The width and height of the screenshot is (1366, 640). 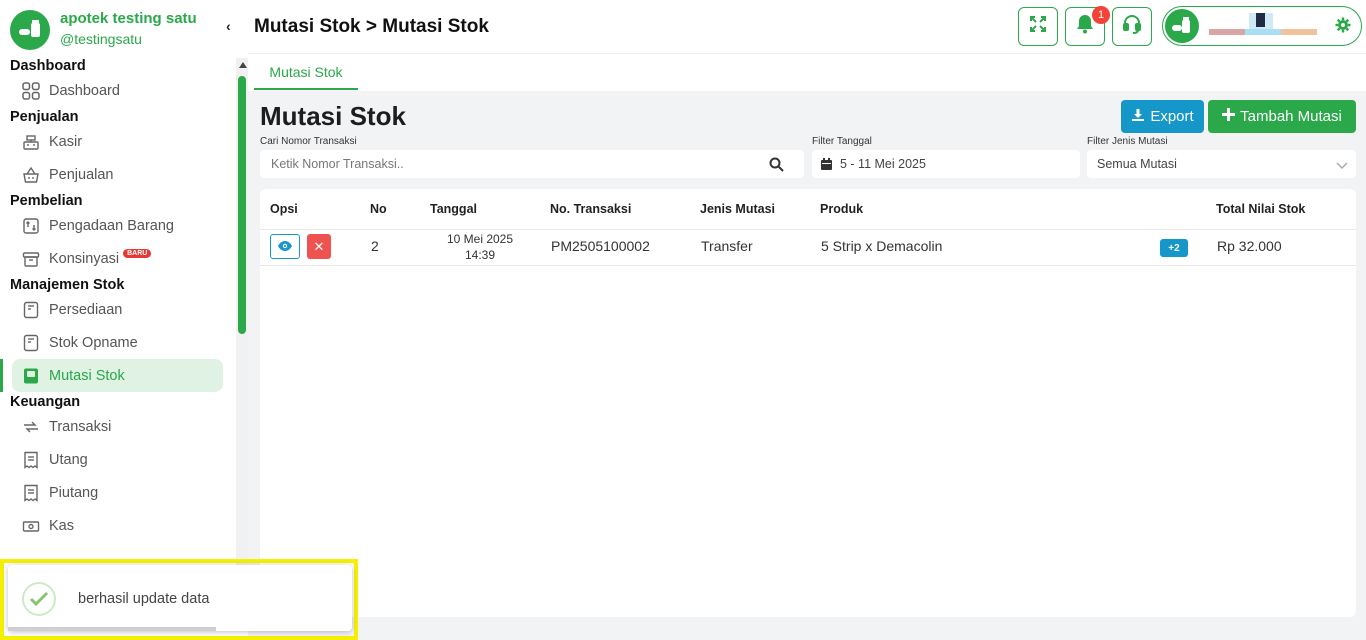 I want to click on sidebar-scrollbar, so click(x=242, y=338).